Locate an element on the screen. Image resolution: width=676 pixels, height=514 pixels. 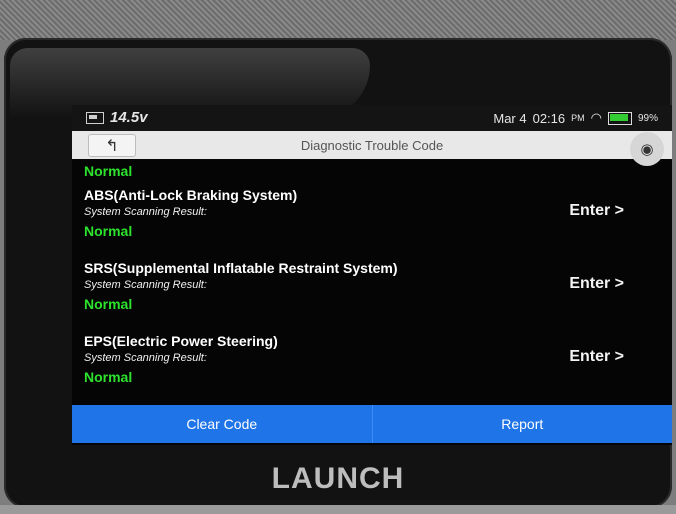
module-name: ABS(Anti-Lock Braking System) is located at coordinates (191, 195).